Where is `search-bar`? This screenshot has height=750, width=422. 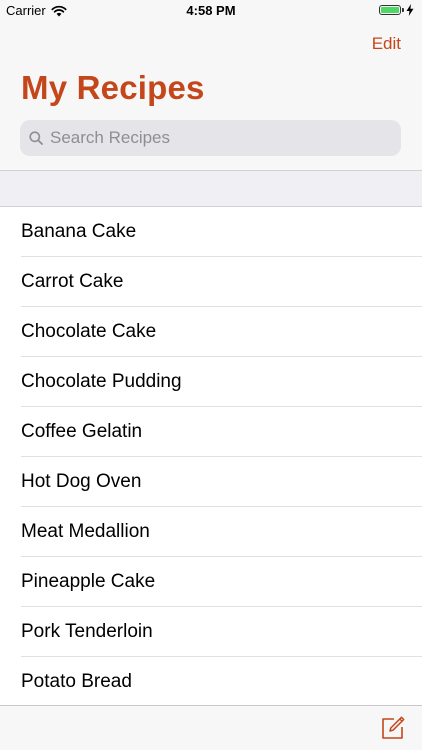
search-bar is located at coordinates (210, 138).